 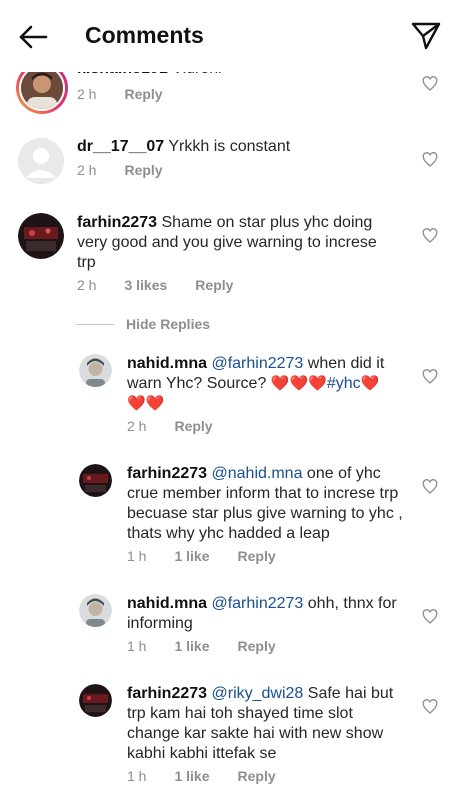 I want to click on comment-username: dr__17__07, so click(x=120, y=146).